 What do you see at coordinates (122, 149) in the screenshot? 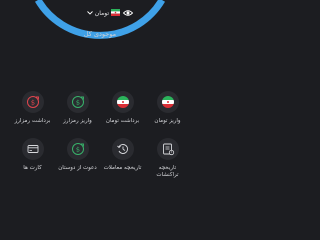
I see `trade-history-icon` at bounding box center [122, 149].